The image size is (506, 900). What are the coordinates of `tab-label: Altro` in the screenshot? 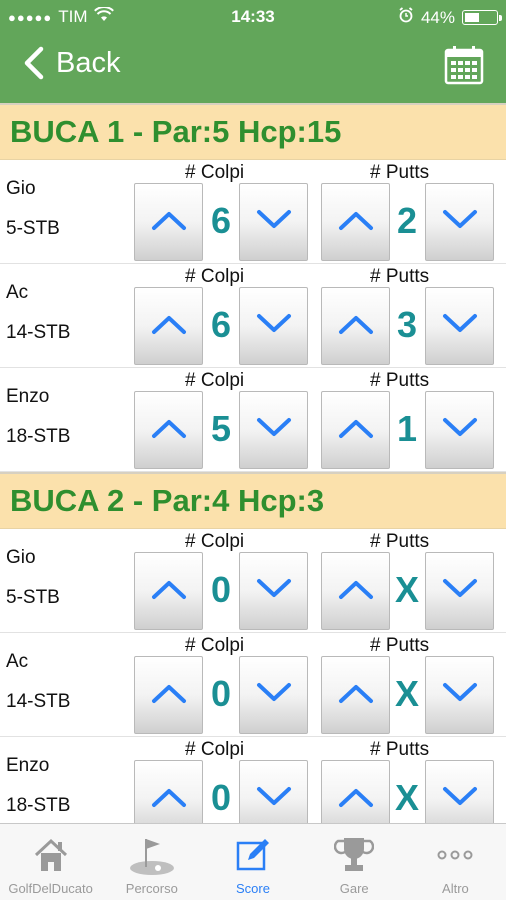 It's located at (455, 888).